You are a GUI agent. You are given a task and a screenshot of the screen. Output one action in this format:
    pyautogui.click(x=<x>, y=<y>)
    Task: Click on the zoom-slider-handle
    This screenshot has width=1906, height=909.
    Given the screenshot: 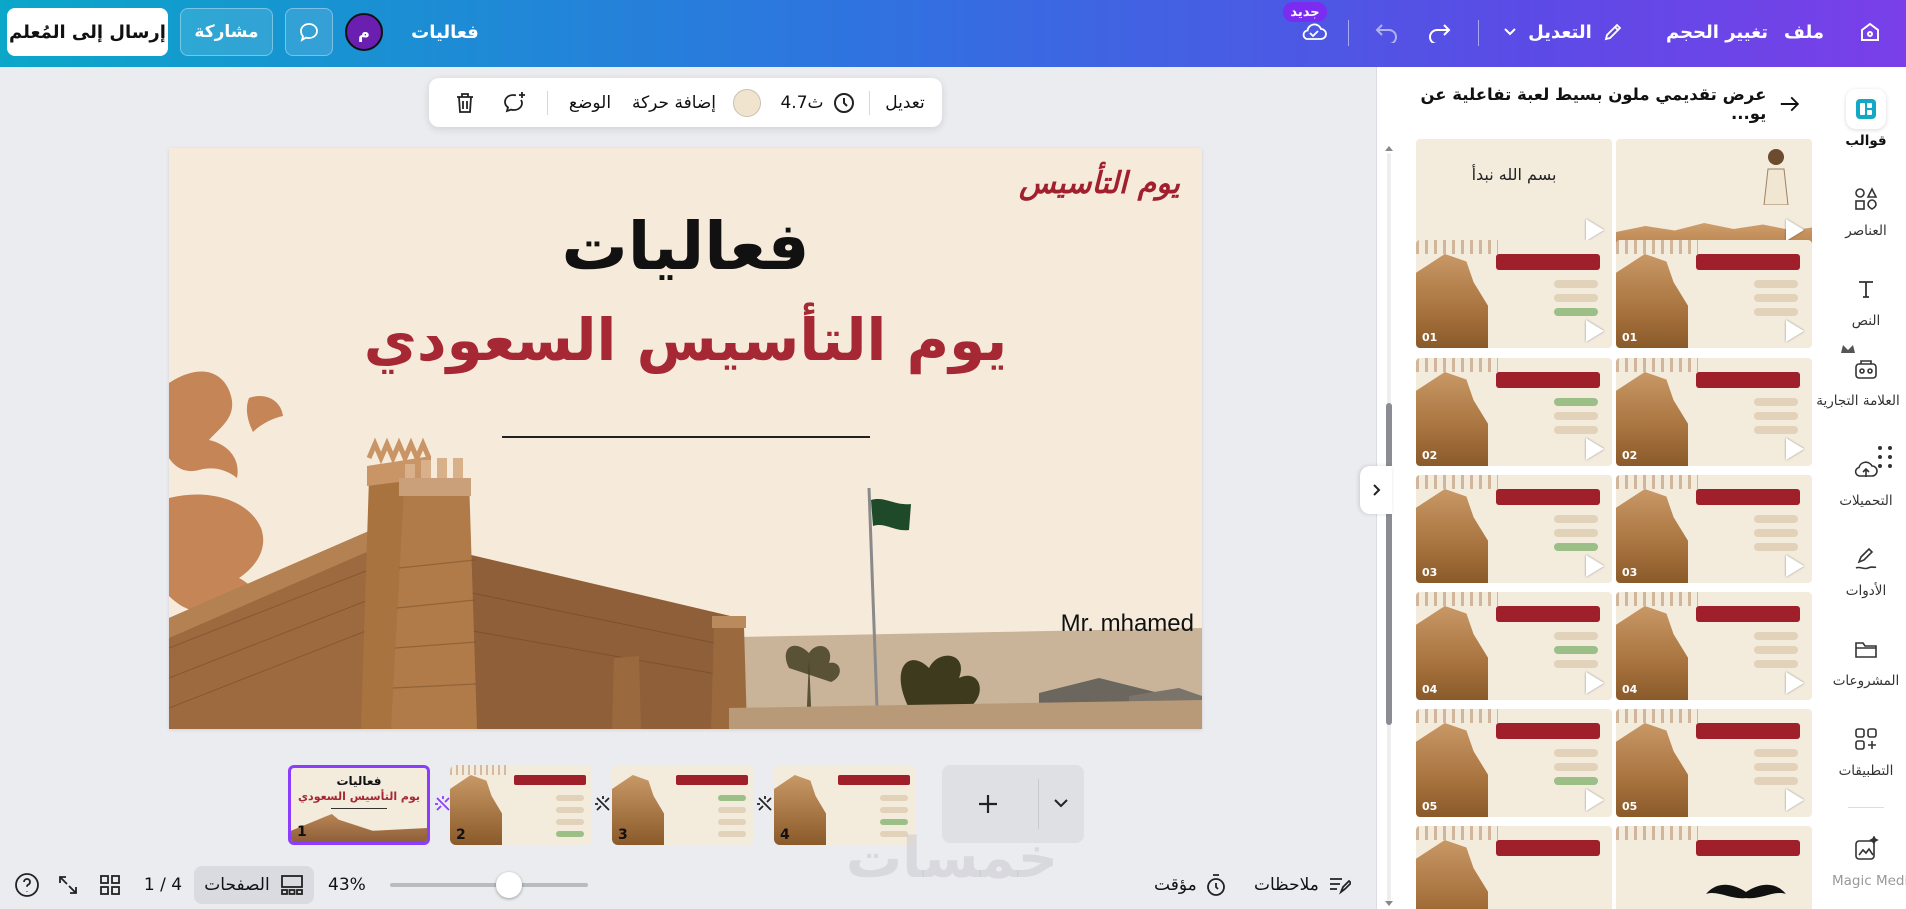 What is the action you would take?
    pyautogui.click(x=509, y=885)
    